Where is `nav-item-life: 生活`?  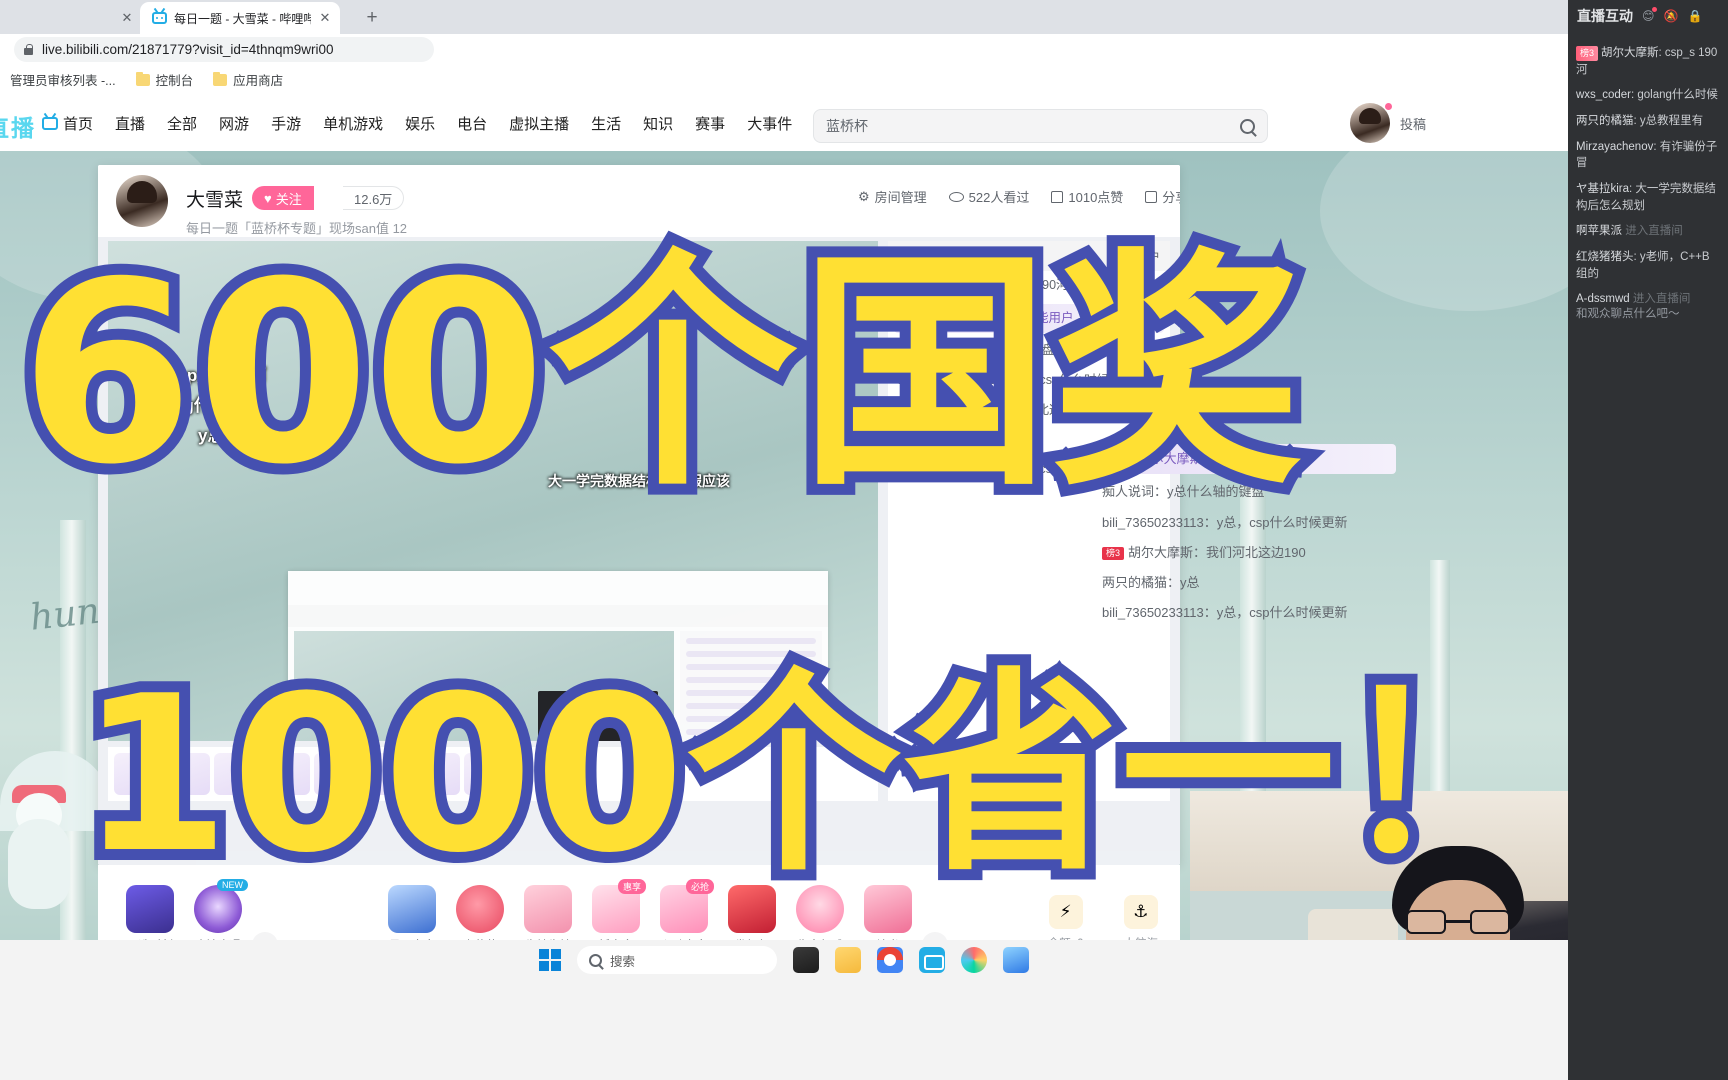 nav-item-life: 生活 is located at coordinates (606, 123).